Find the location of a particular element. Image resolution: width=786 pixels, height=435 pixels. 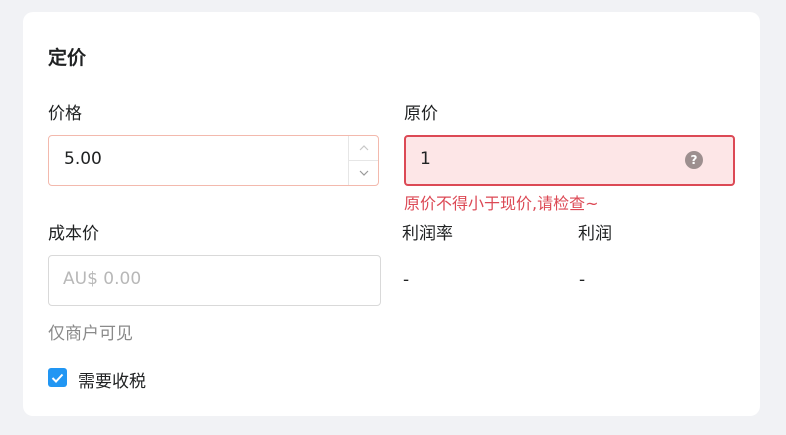

chevron-up-icon is located at coordinates (363, 148).